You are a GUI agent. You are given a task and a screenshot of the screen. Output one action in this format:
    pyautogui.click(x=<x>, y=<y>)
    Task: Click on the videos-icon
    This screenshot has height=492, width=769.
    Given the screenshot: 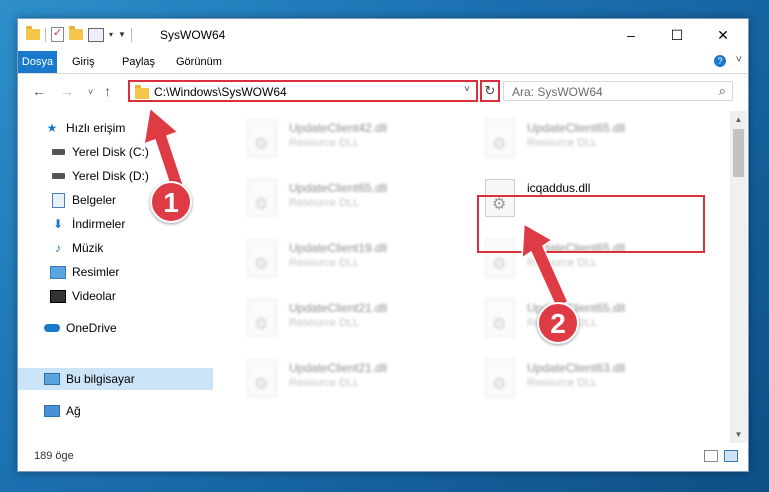 What is the action you would take?
    pyautogui.click(x=58, y=296)
    